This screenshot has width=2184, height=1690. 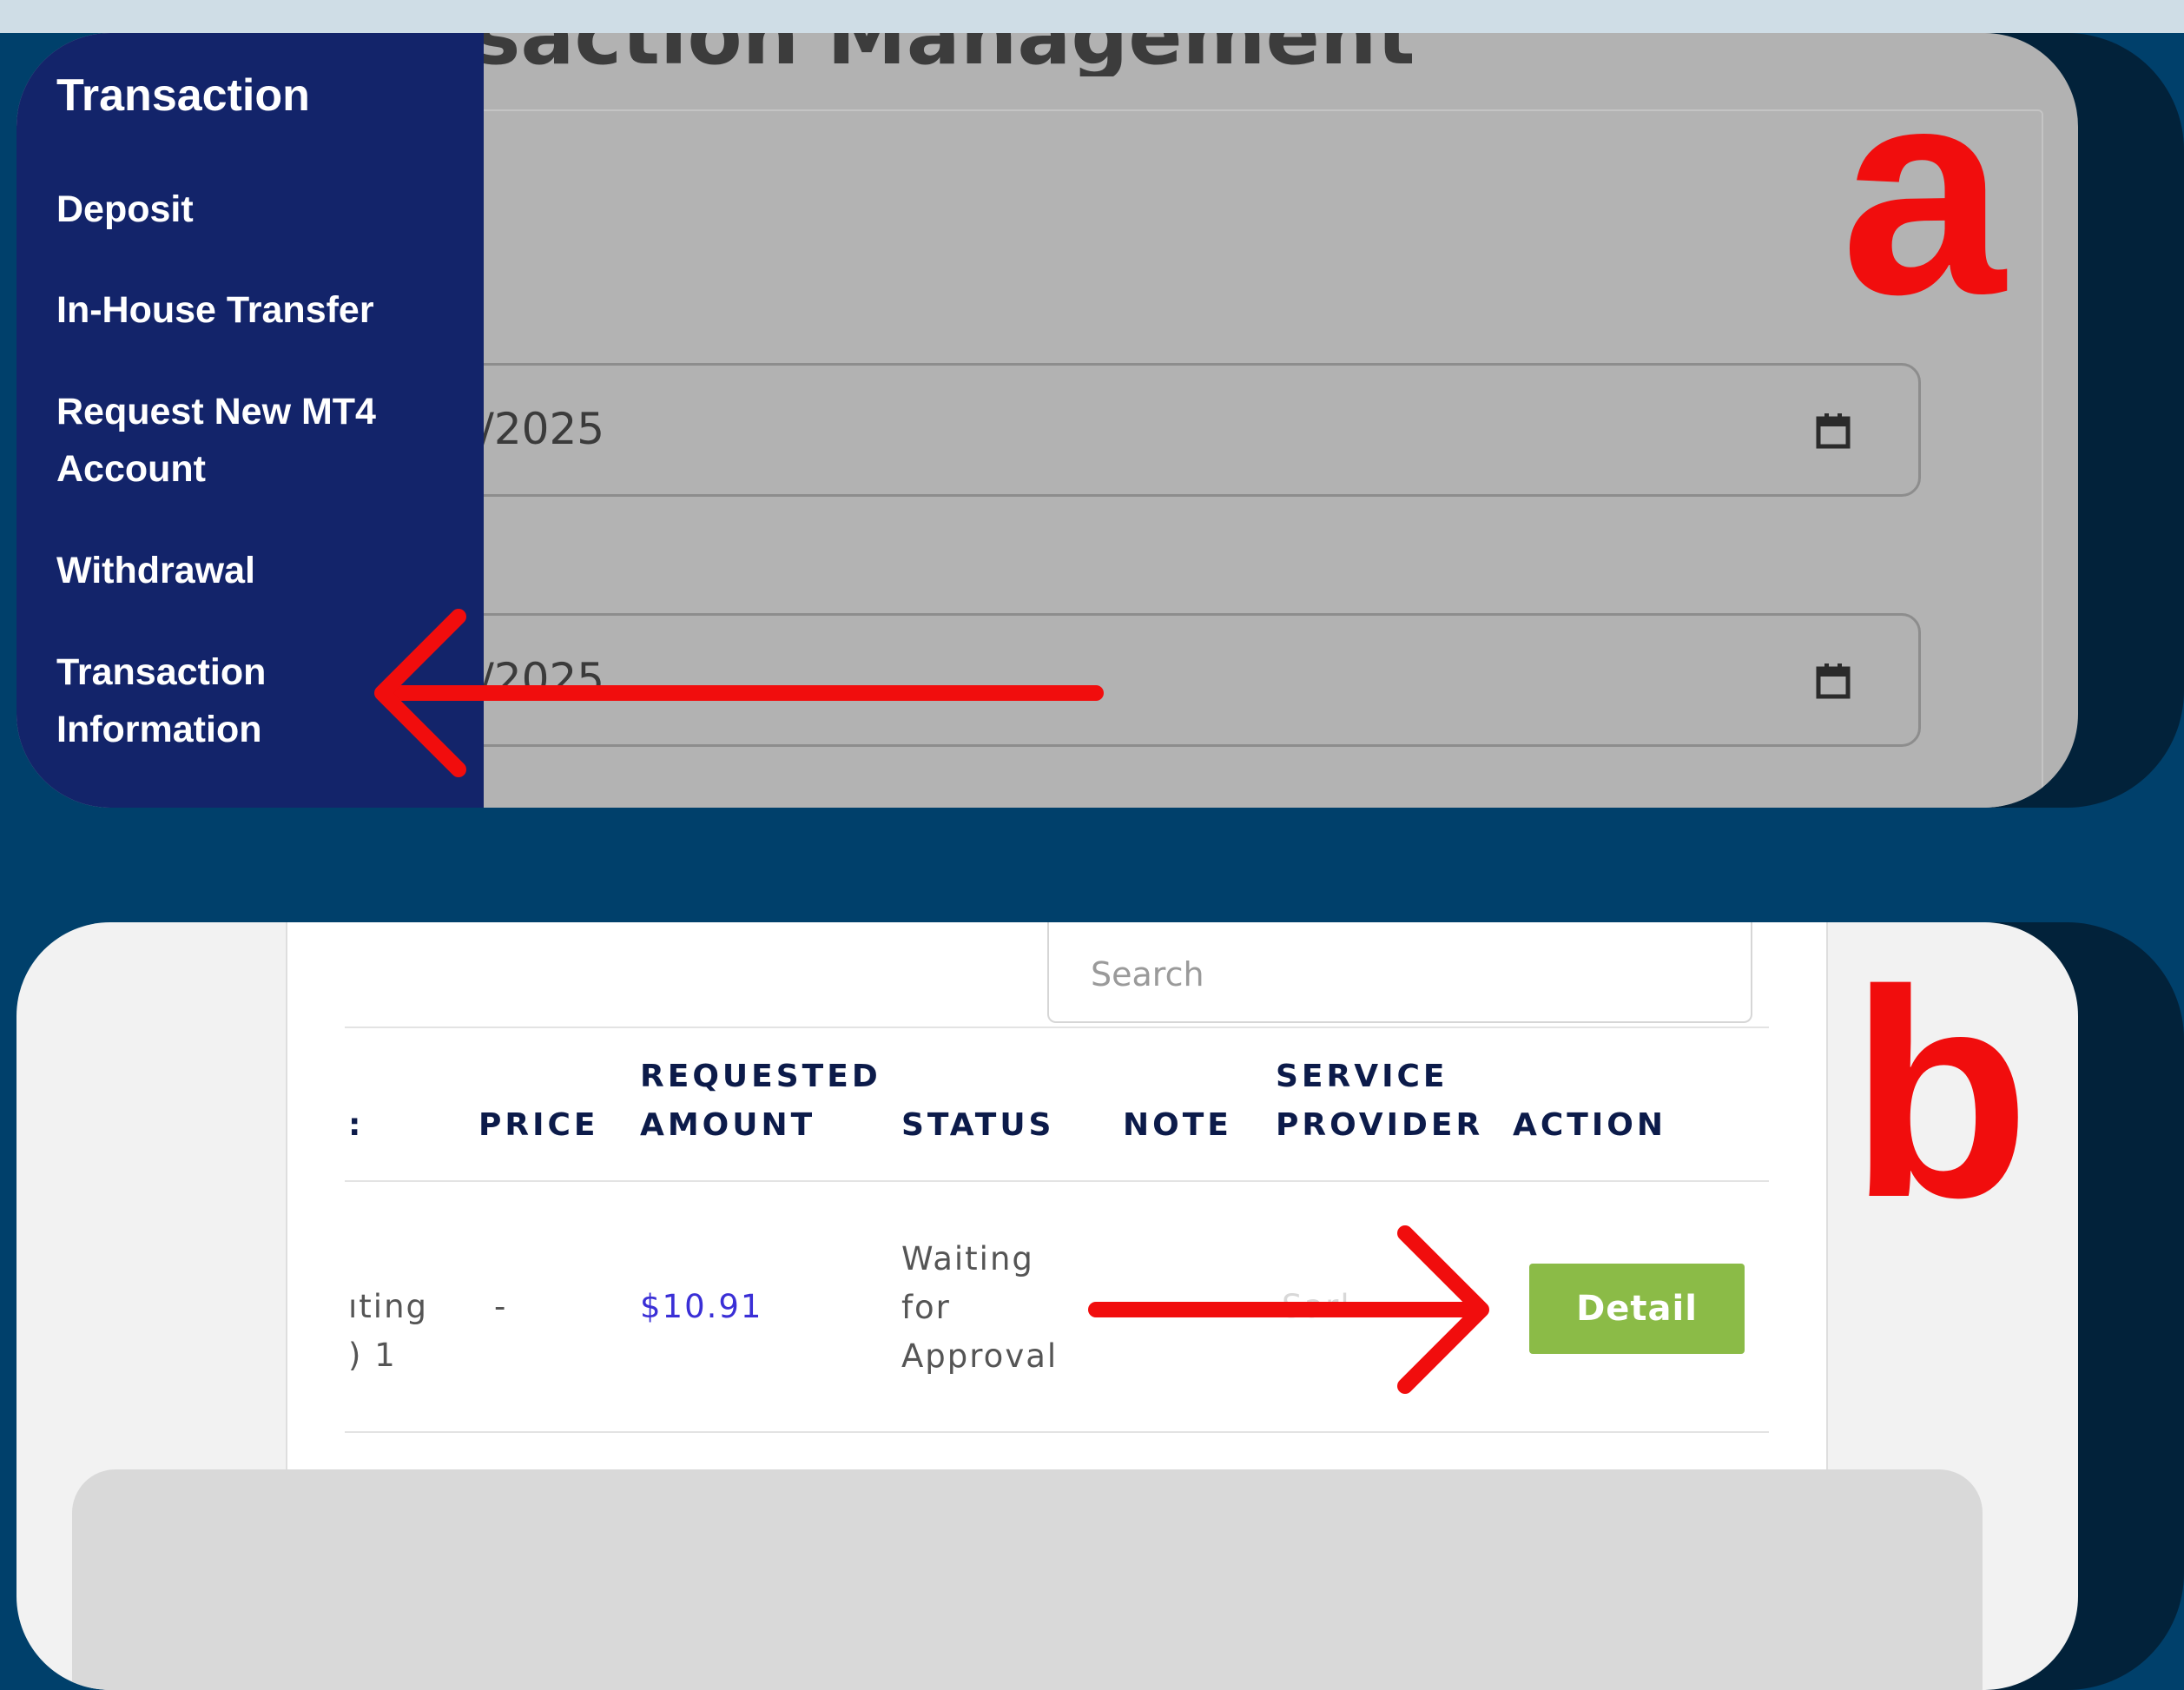 What do you see at coordinates (978, 1125) in the screenshot?
I see `column-header-status: STATUS` at bounding box center [978, 1125].